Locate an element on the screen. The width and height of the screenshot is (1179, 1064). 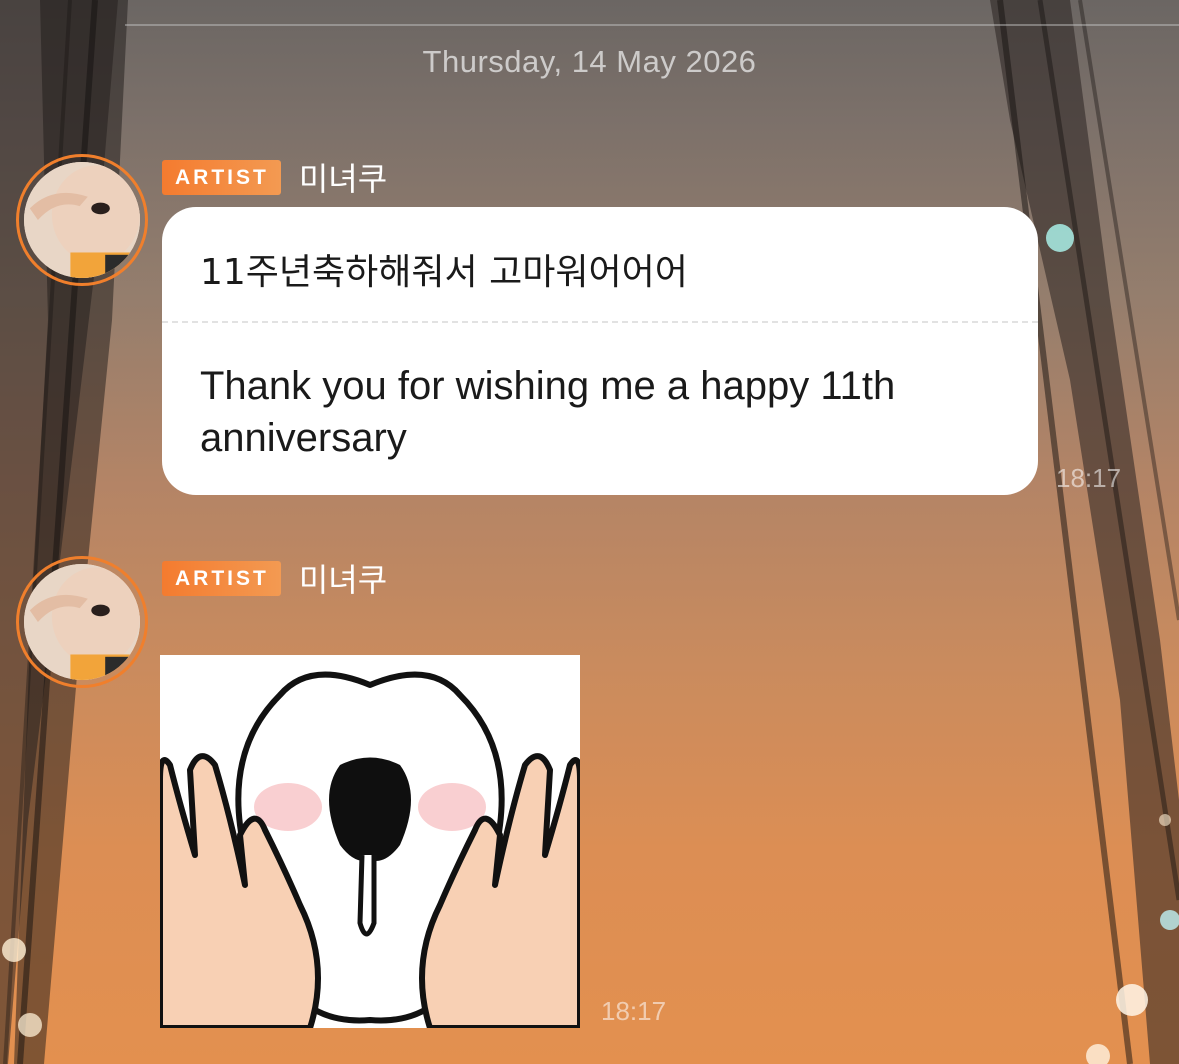
surprised-dog-sticker is located at coordinates (370, 841).